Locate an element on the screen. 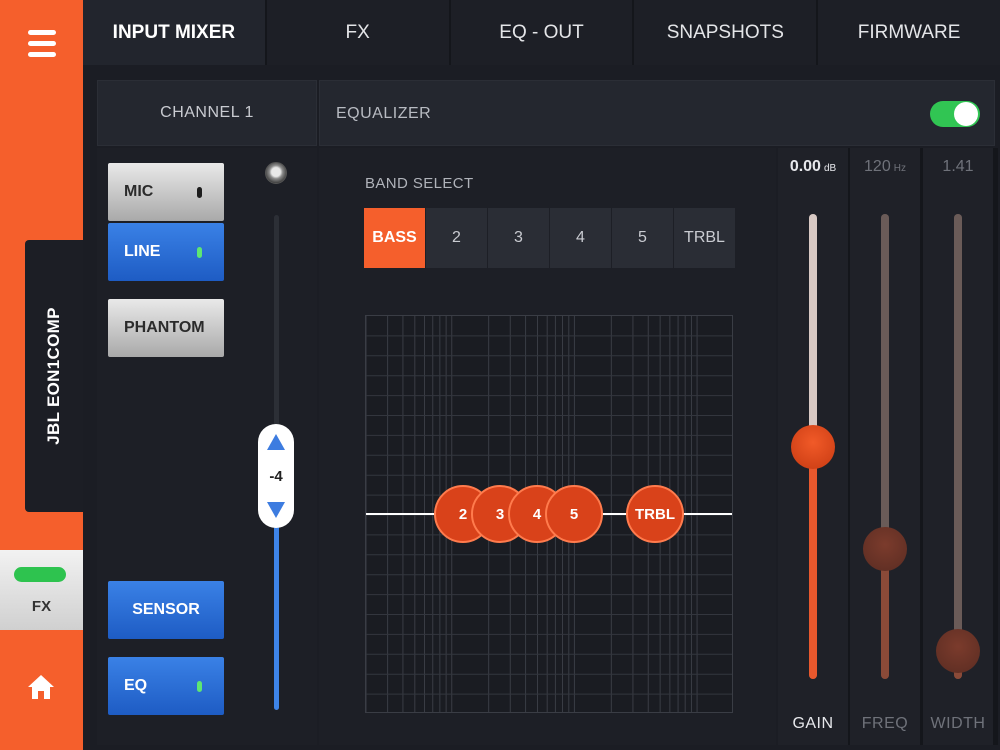 This screenshot has height=750, width=1000. freq-track-upper is located at coordinates (885, 381).